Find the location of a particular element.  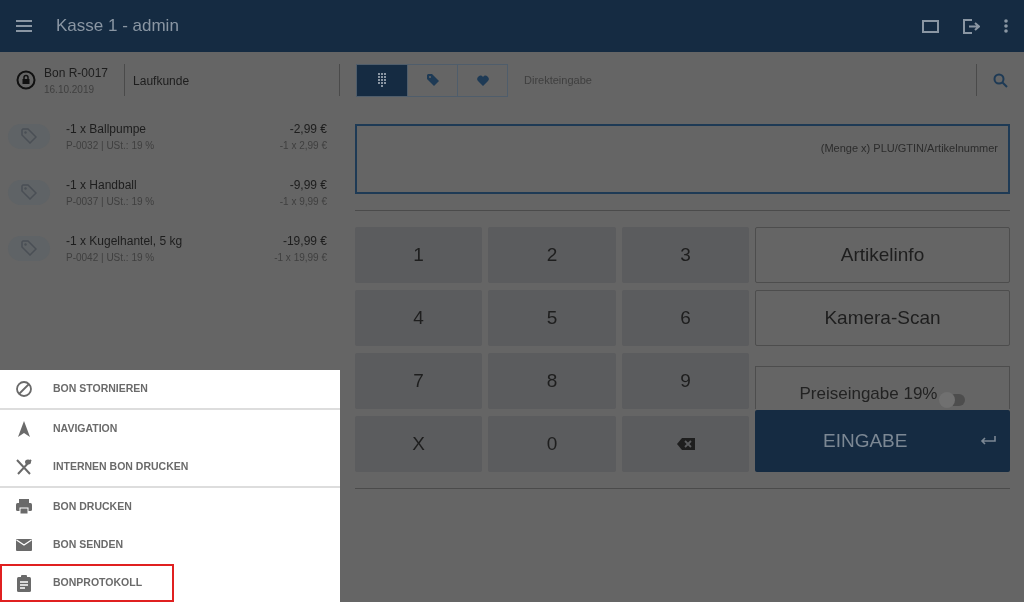

item-name: -1 x Kugelhantel, 5 kg is located at coordinates (125, 241).